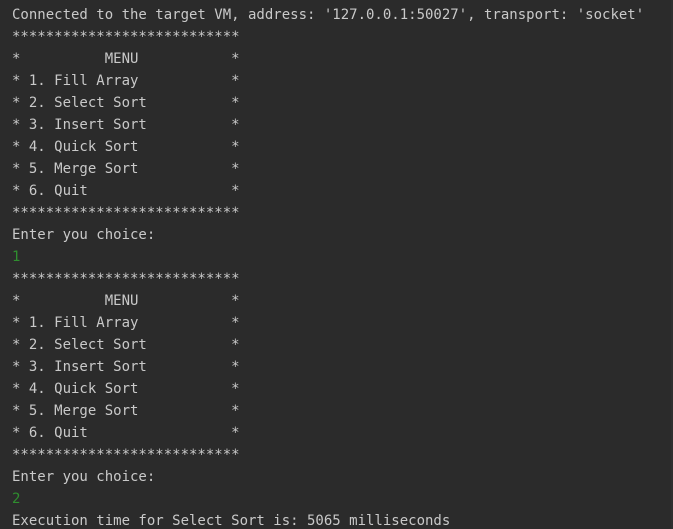 The image size is (673, 529). Describe the element at coordinates (231, 1) in the screenshot. I see `clipped-previous-line: ... ... .. ... . . .` at that location.